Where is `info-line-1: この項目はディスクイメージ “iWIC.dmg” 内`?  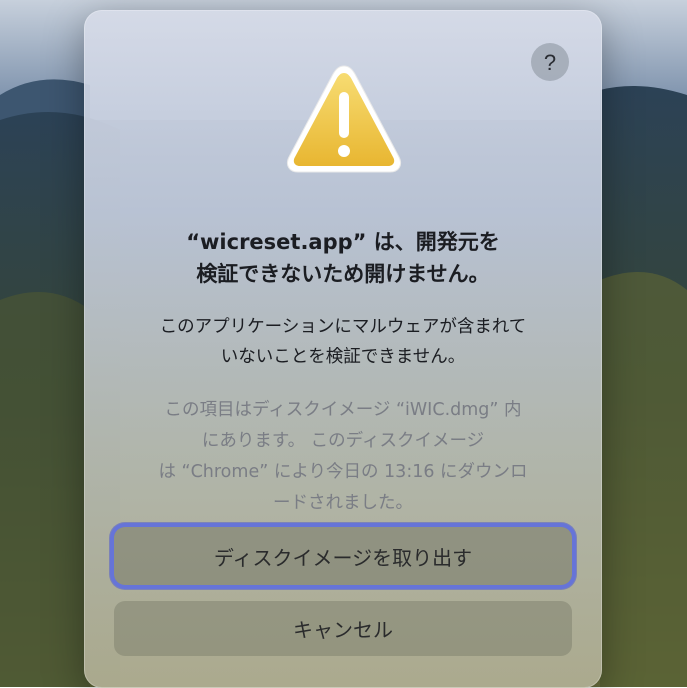 info-line-1: この項目はディスクイメージ “iWIC.dmg” 内 is located at coordinates (343, 410).